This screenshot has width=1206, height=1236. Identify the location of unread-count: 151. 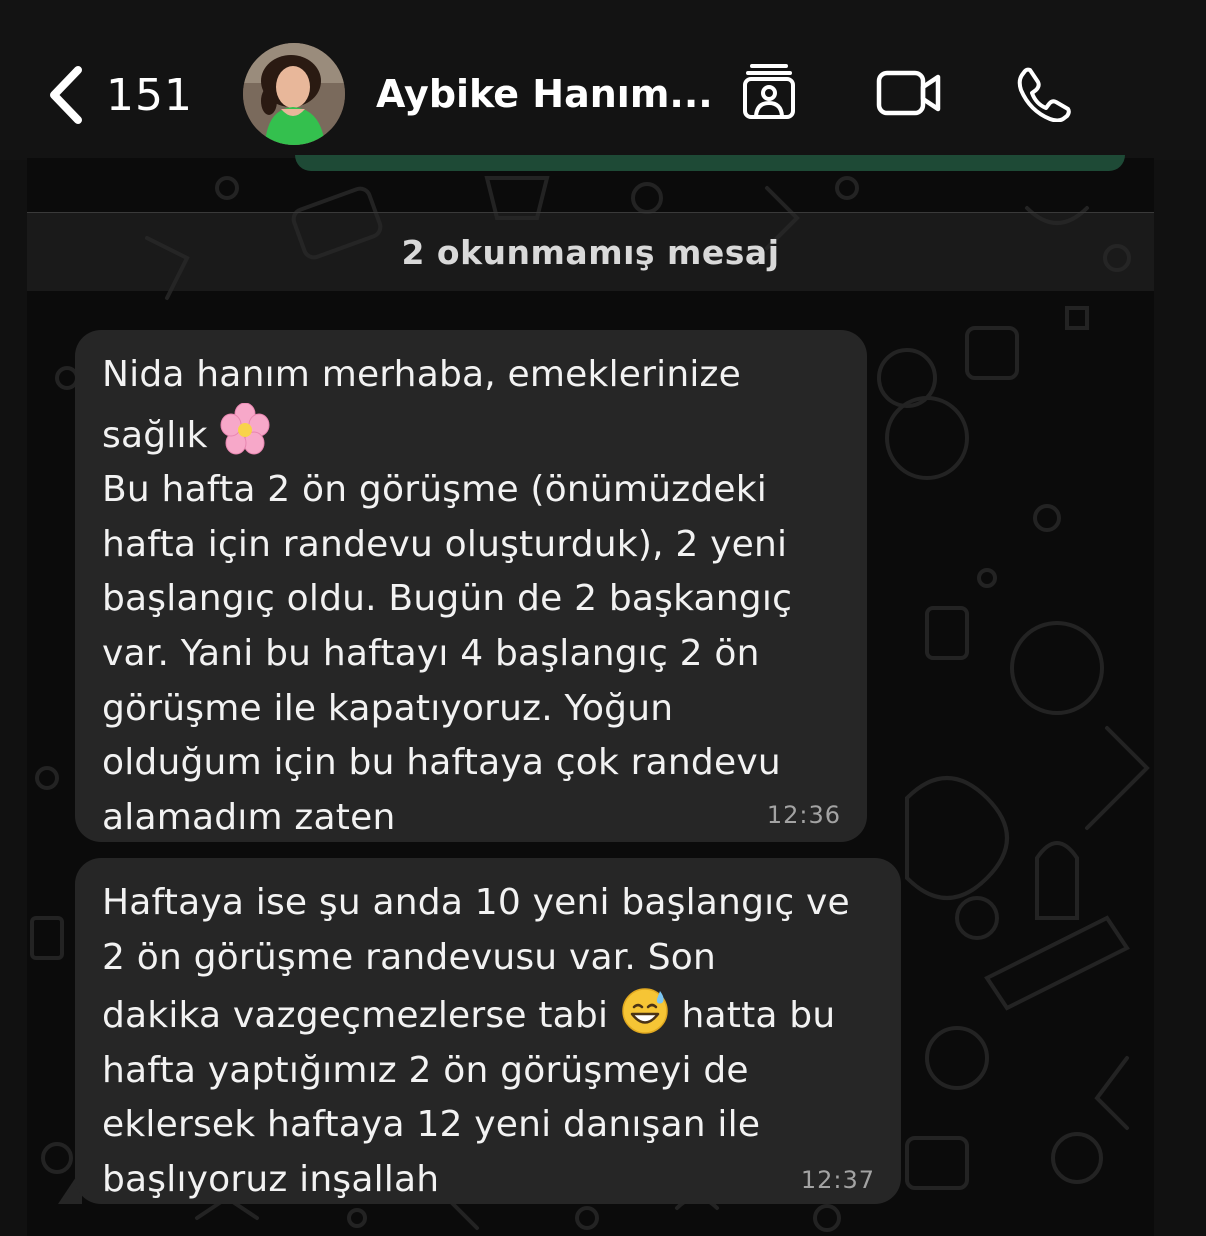
(149, 95).